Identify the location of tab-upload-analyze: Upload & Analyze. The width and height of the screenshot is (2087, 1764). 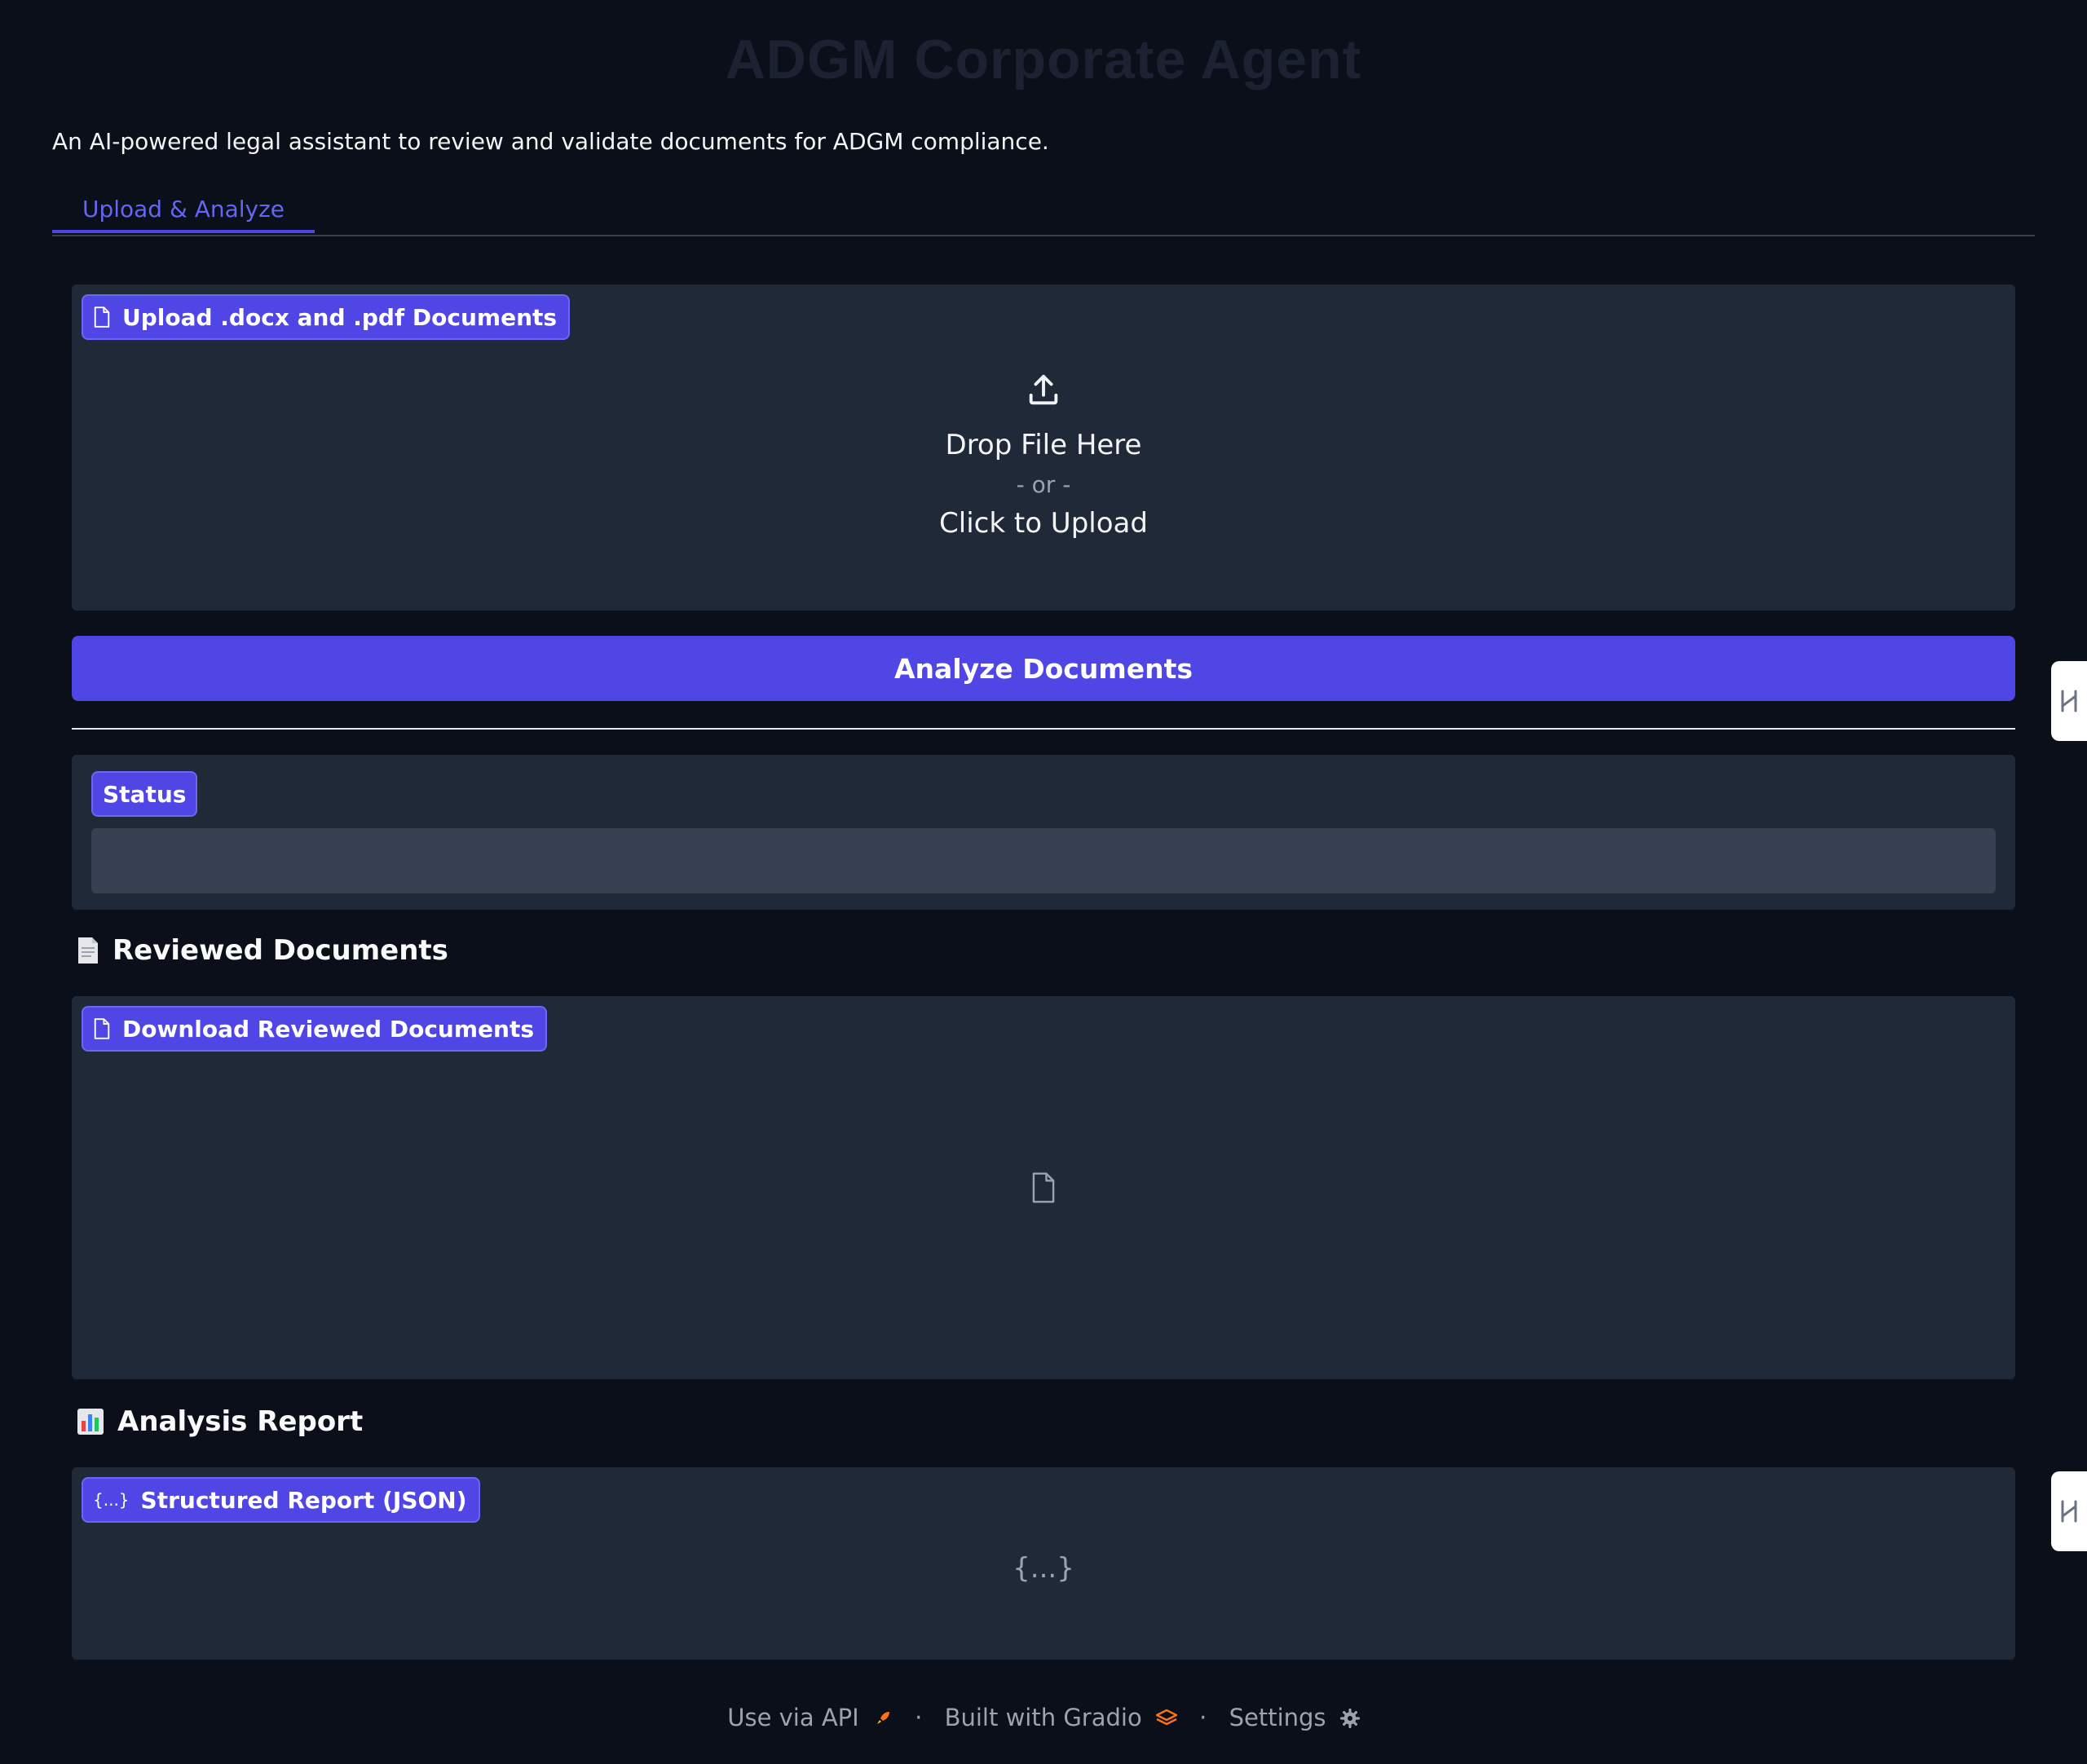
(183, 210).